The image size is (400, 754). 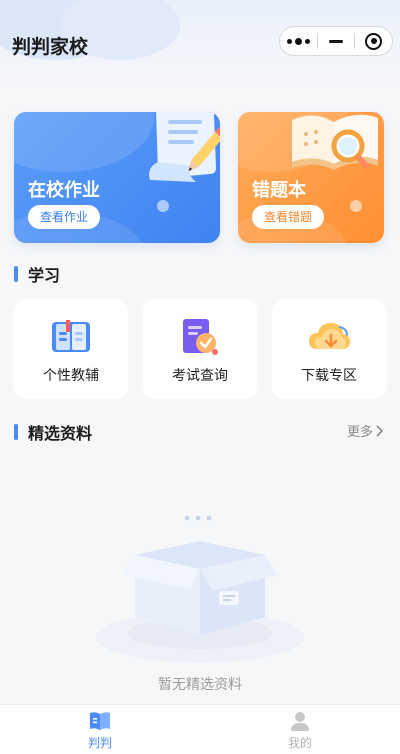 What do you see at coordinates (64, 217) in the screenshot?
I see `view-homework-button: 查看作业` at bounding box center [64, 217].